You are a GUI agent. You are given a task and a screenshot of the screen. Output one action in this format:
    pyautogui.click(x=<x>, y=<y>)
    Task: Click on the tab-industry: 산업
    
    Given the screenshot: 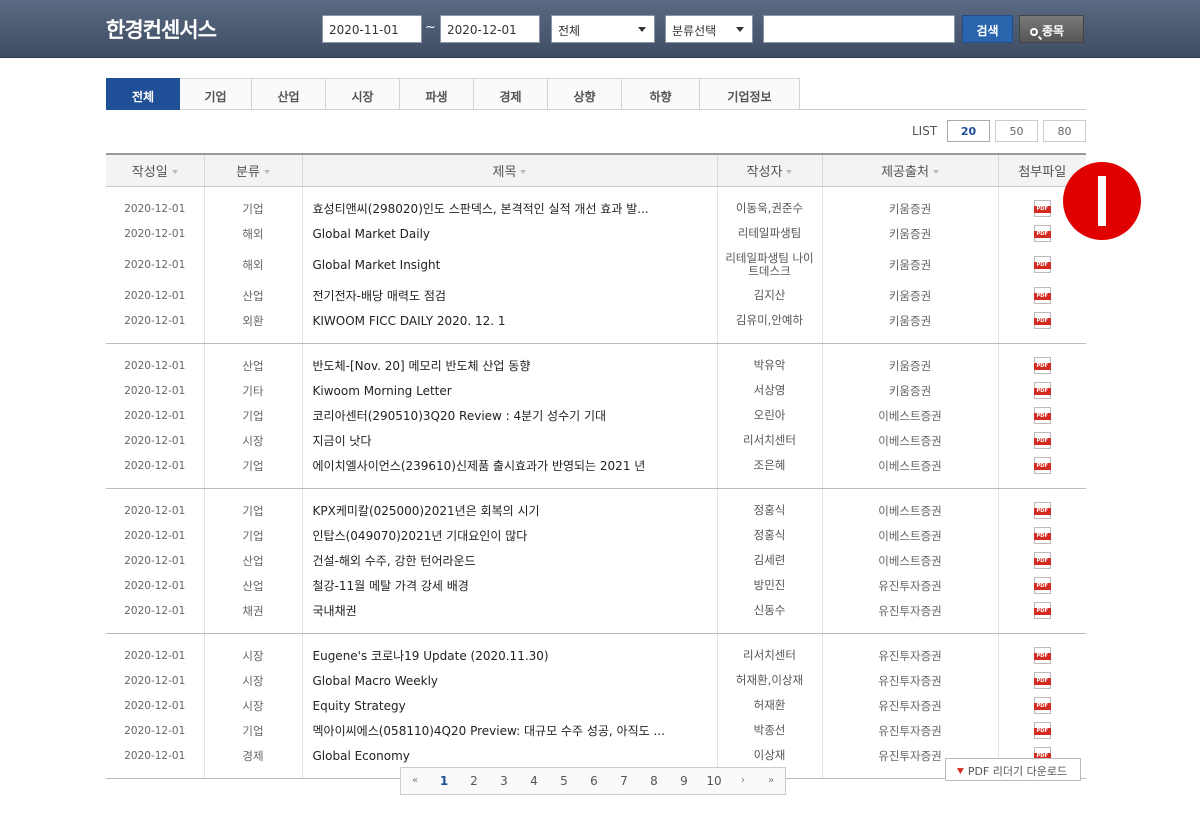 What is the action you would take?
    pyautogui.click(x=289, y=94)
    